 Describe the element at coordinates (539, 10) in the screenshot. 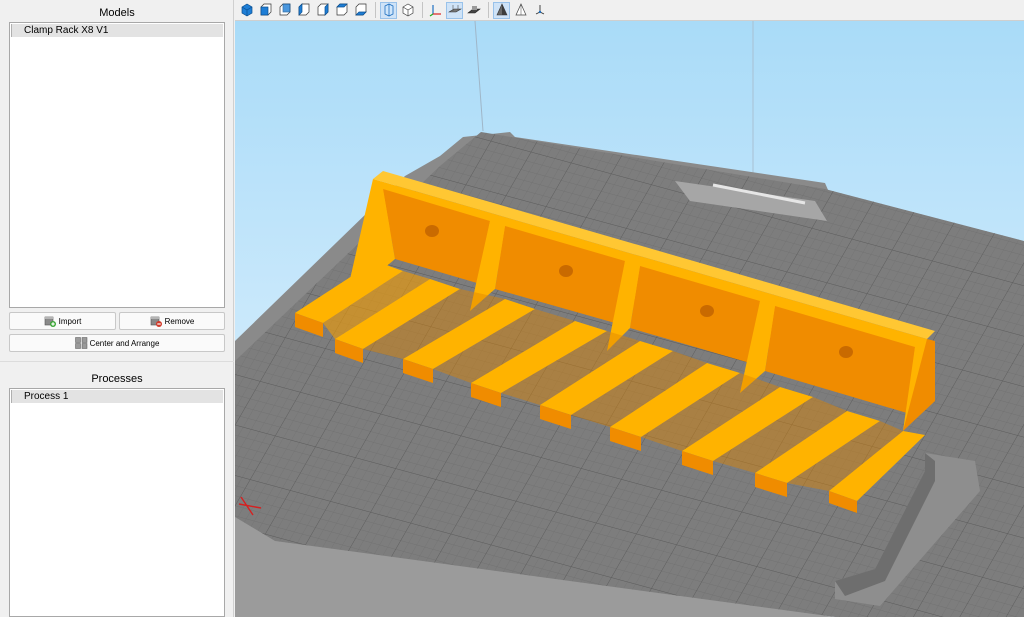

I see `origin-icon` at that location.